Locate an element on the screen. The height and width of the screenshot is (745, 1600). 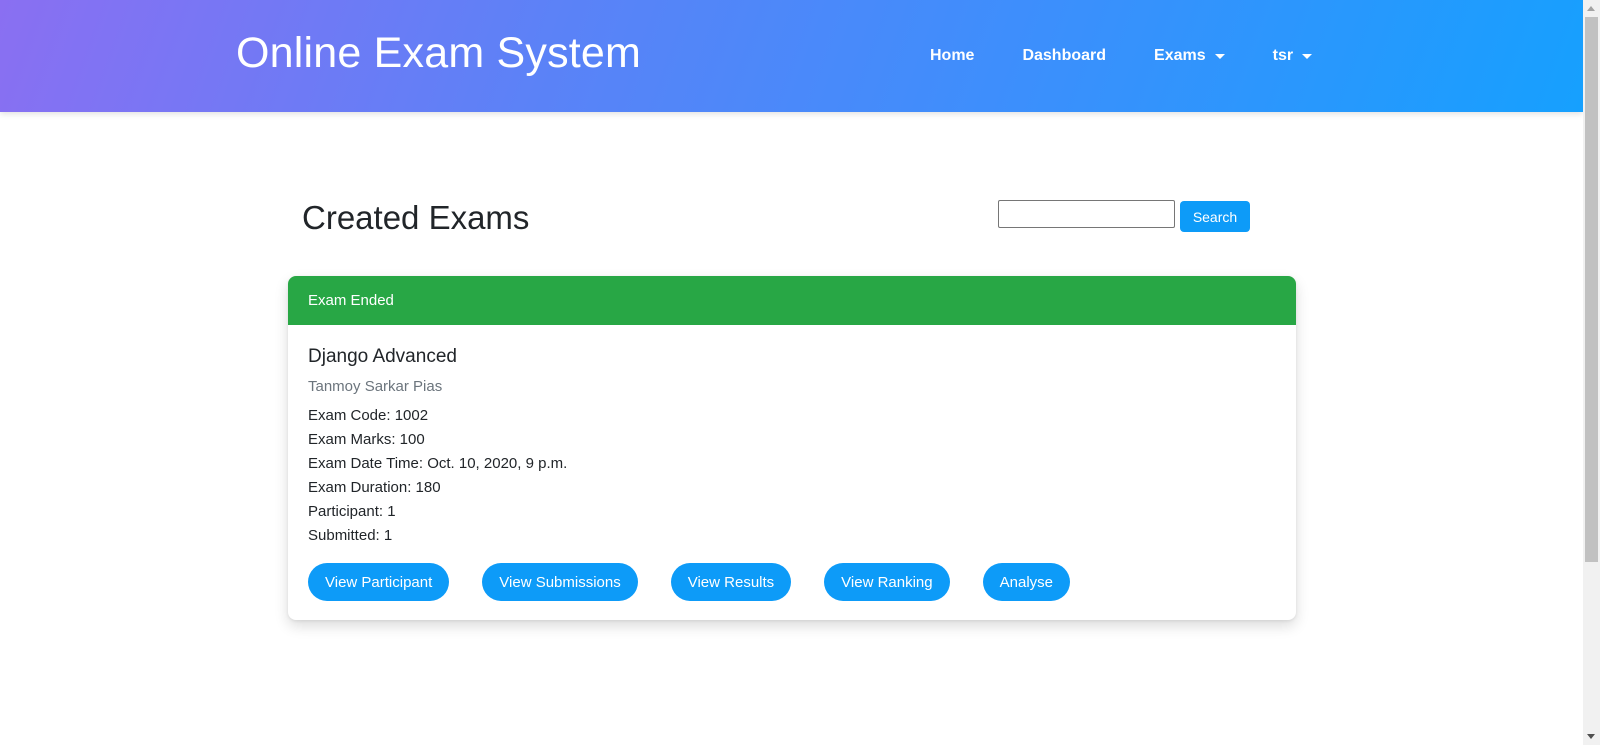
nav-item-exams-dropdown: Exams is located at coordinates (1189, 56).